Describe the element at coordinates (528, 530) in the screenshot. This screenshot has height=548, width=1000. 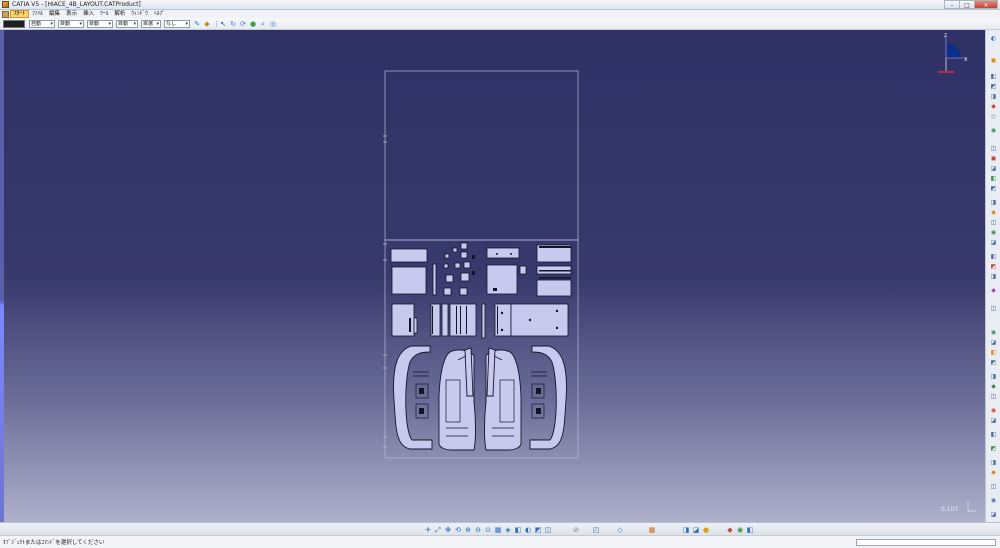
I see `hide-show-icon: ◐` at that location.